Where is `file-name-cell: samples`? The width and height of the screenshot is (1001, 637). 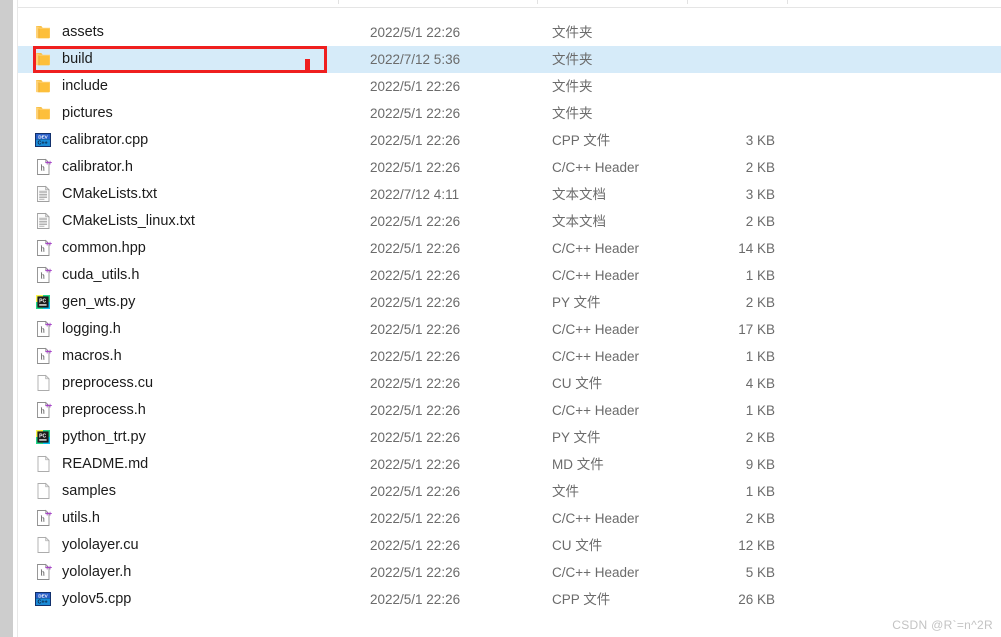 file-name-cell: samples is located at coordinates (74, 491).